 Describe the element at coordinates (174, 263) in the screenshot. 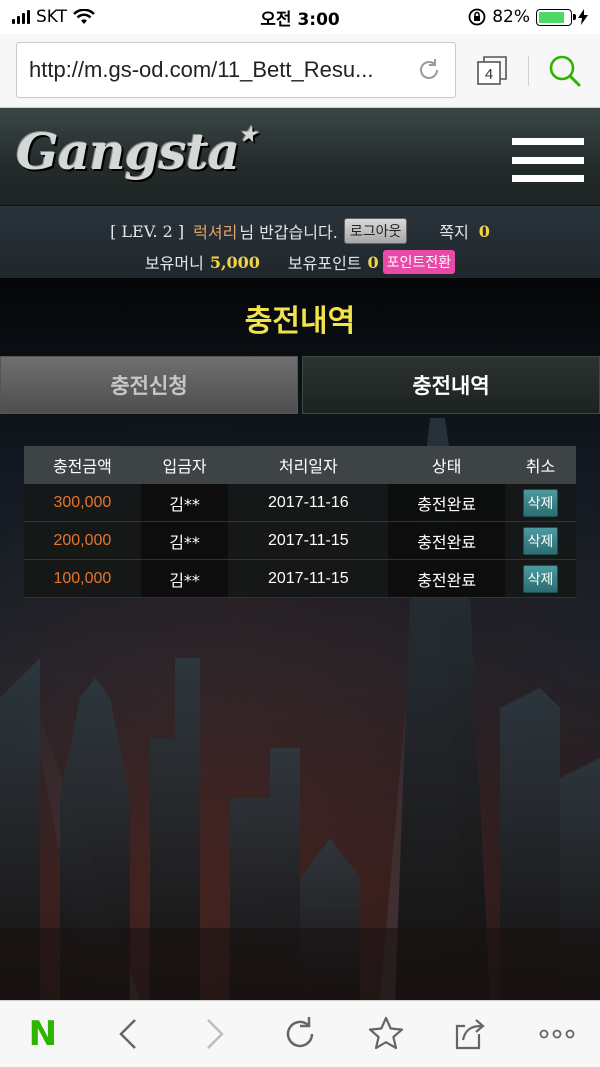

I see `money-label: 보유머니` at that location.